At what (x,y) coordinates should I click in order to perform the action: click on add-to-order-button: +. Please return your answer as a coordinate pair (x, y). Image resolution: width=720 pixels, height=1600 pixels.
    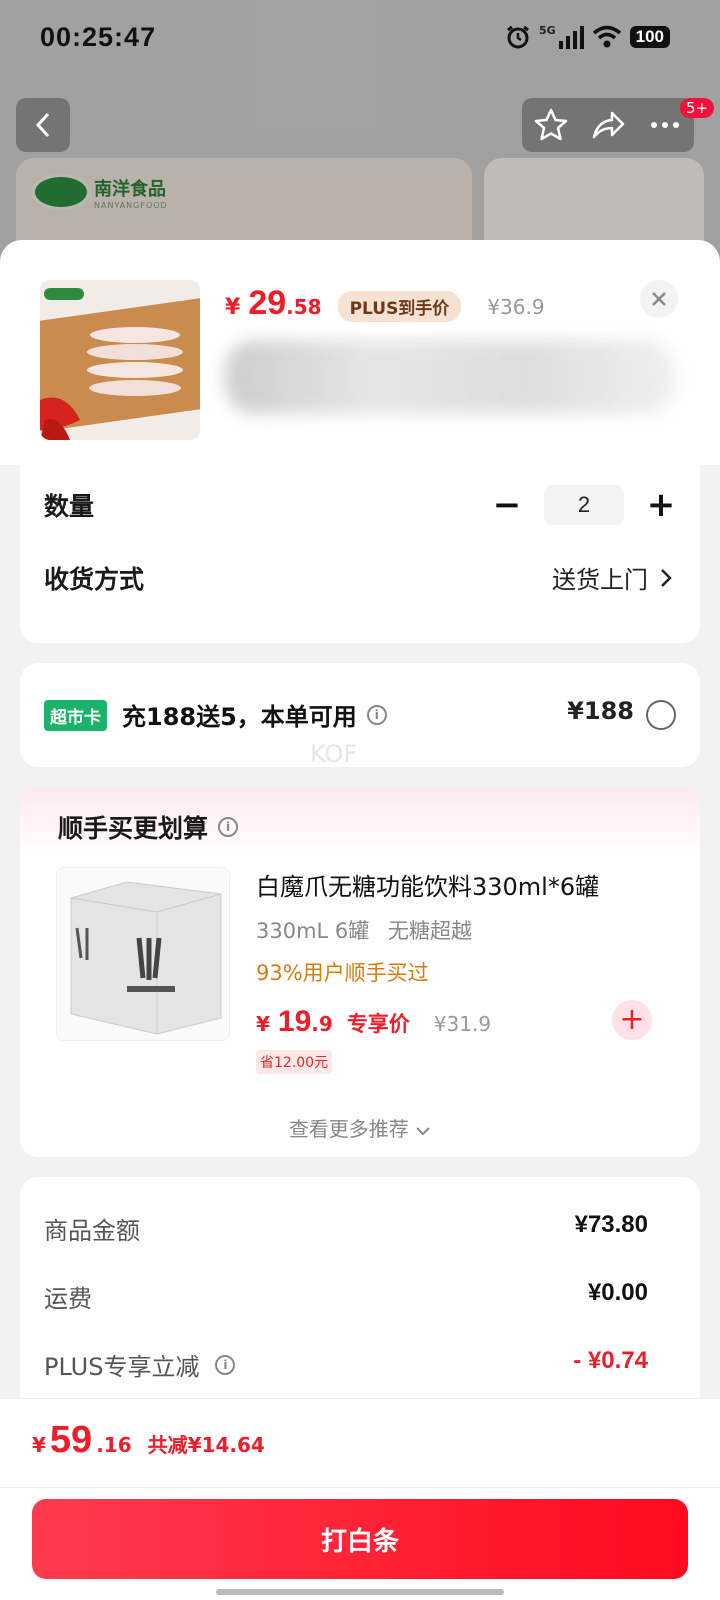
    Looking at the image, I should click on (632, 1020).